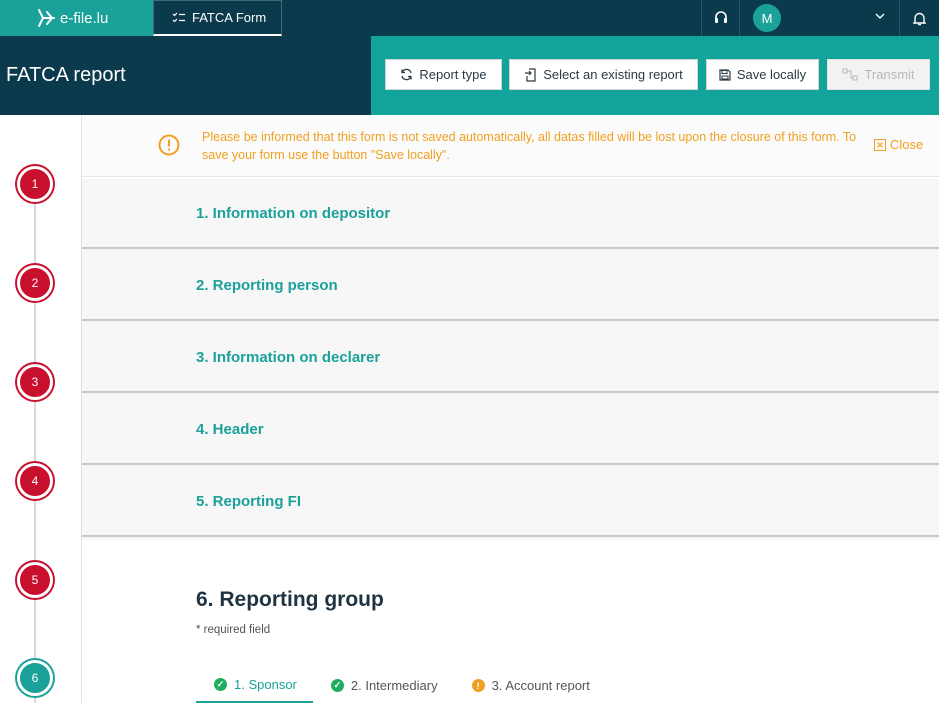  What do you see at coordinates (41, 409) in the screenshot?
I see `stepper: 1 2 3 4 5 6` at bounding box center [41, 409].